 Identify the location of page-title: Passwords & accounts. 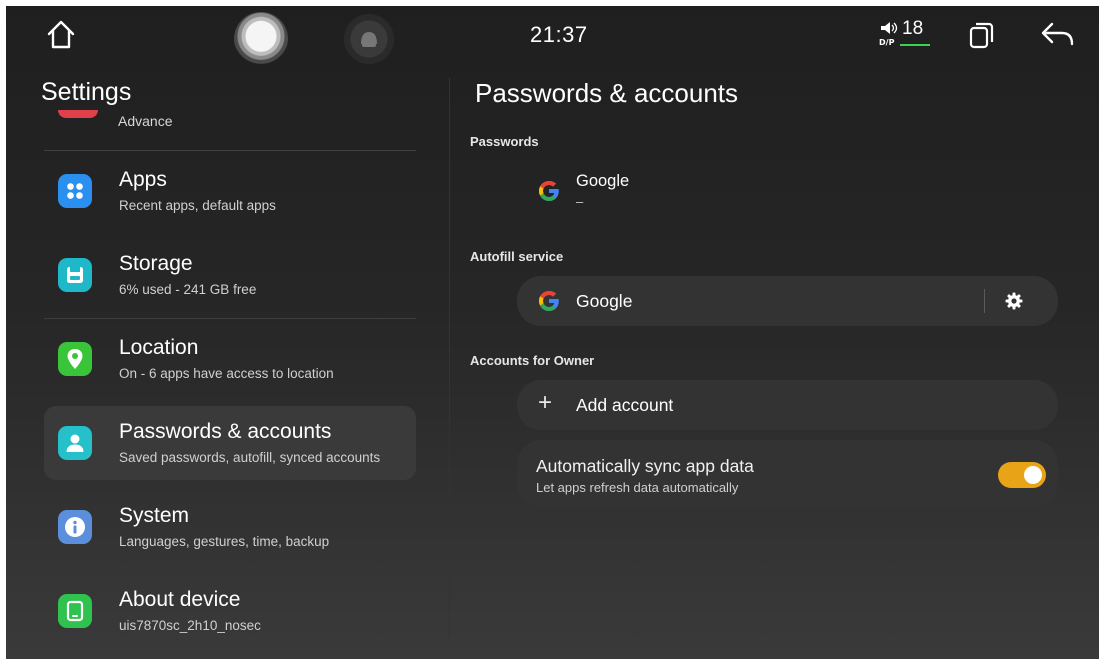
(607, 93).